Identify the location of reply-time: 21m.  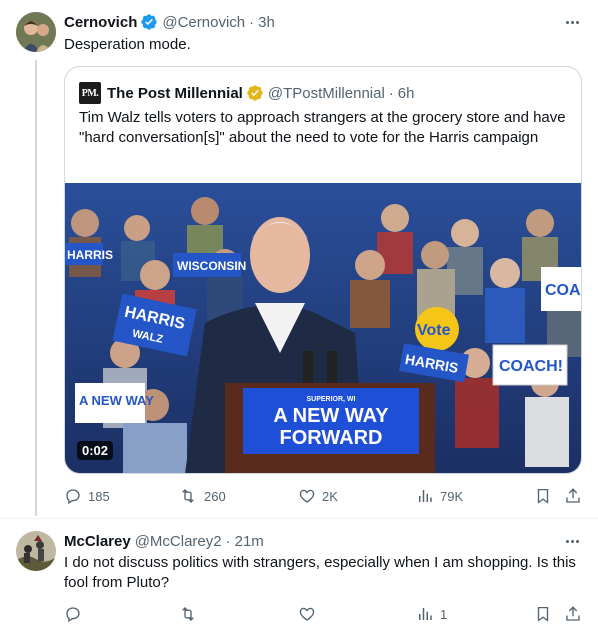
(249, 541).